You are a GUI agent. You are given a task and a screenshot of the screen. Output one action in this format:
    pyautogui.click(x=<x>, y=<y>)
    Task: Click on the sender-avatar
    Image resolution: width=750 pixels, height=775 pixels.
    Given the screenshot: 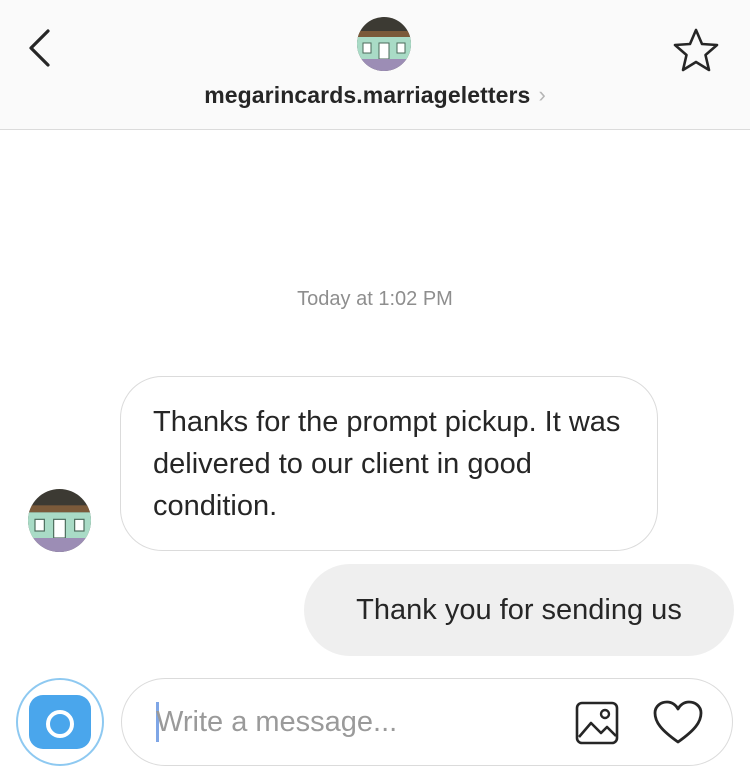 What is the action you would take?
    pyautogui.click(x=59, y=520)
    